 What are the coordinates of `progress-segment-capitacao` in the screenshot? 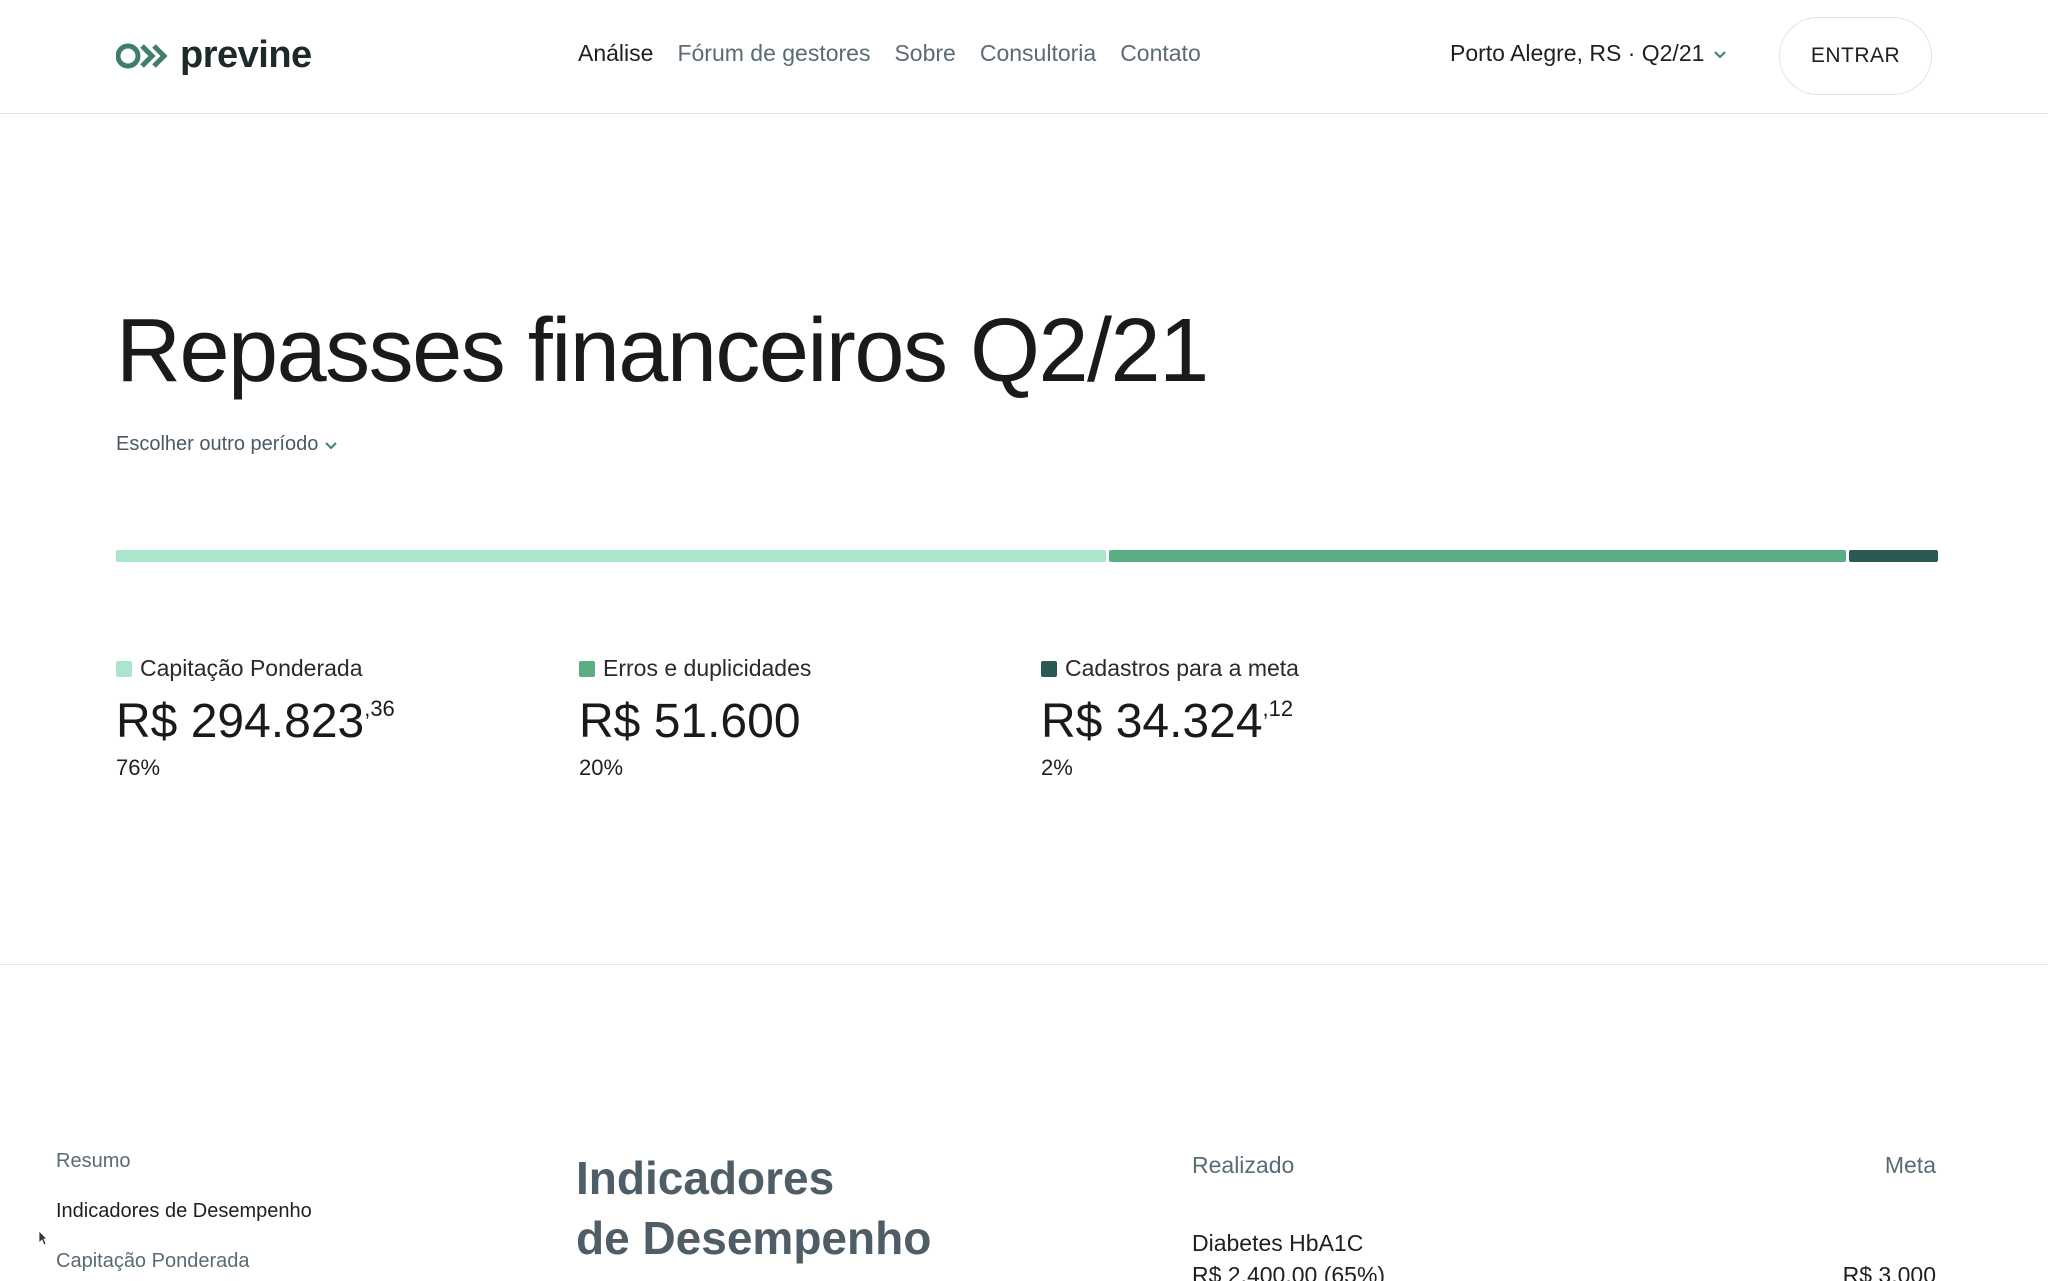 It's located at (611, 556).